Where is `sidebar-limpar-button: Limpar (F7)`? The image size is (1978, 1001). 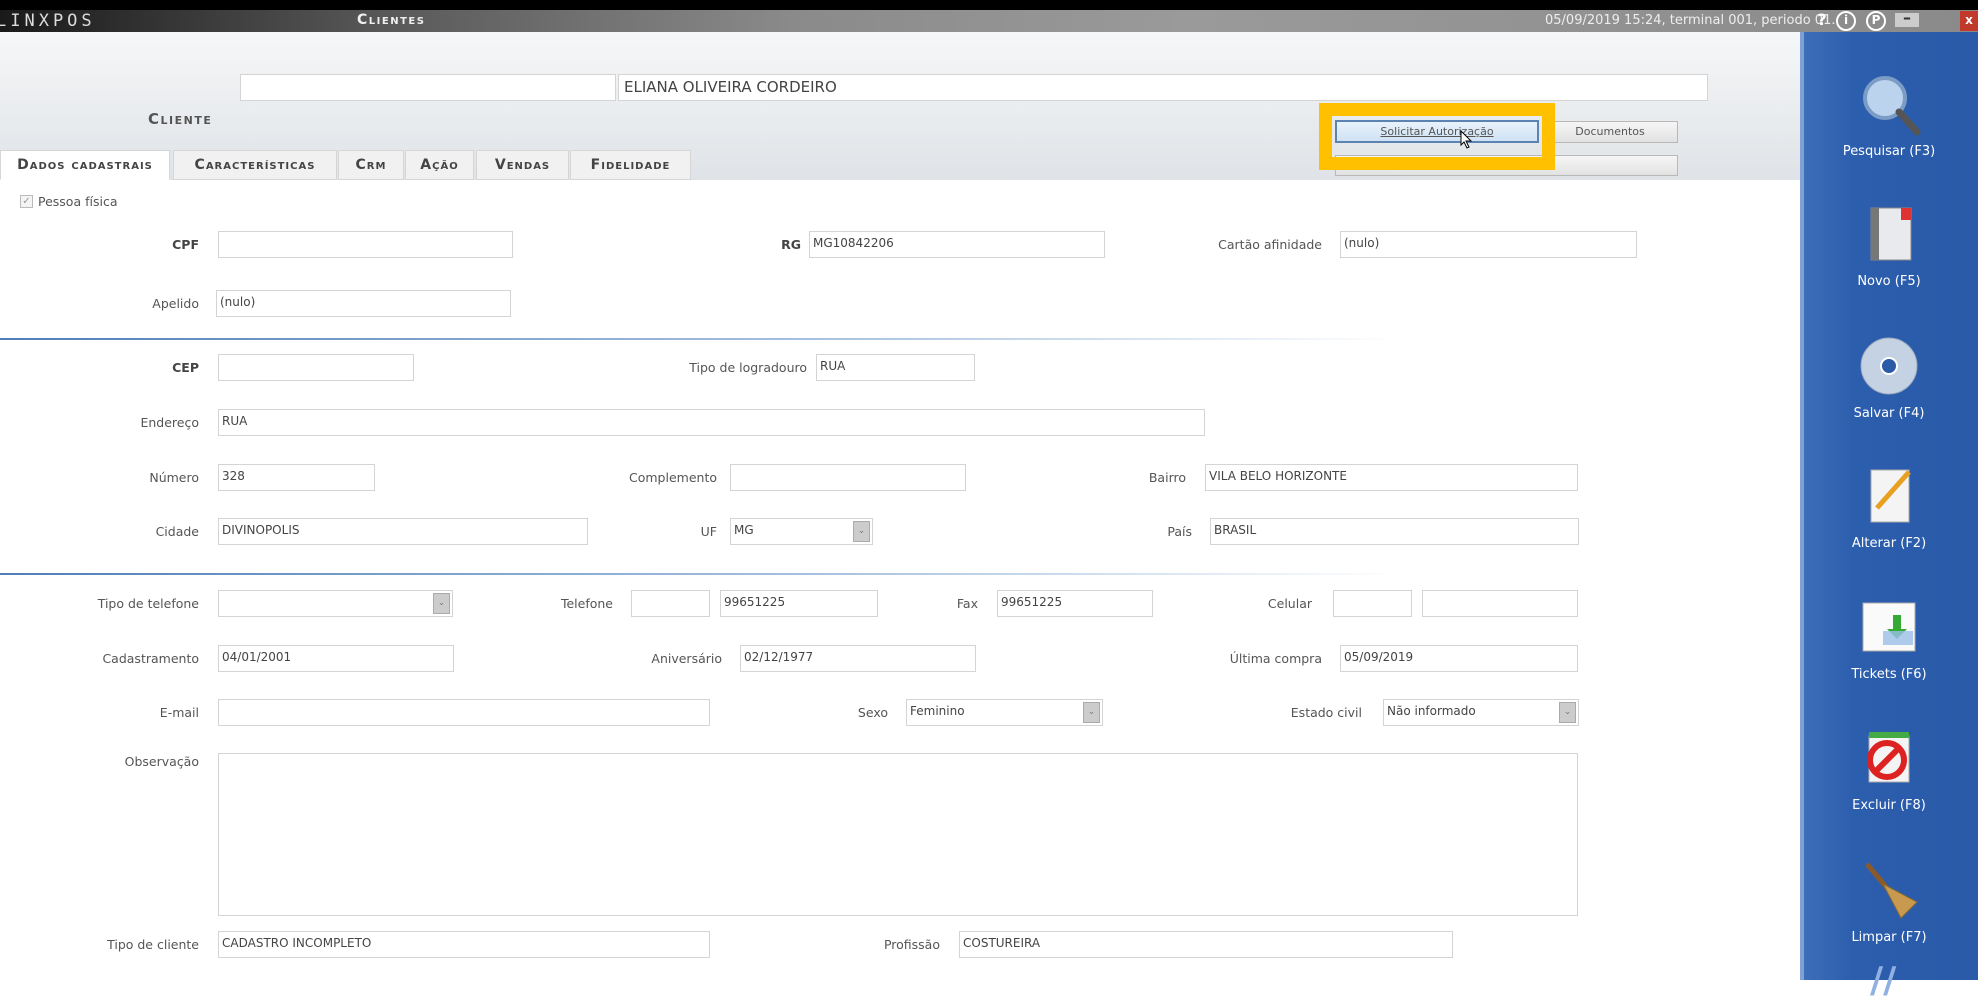
sidebar-limpar-button: Limpar (F7) is located at coordinates (1889, 901).